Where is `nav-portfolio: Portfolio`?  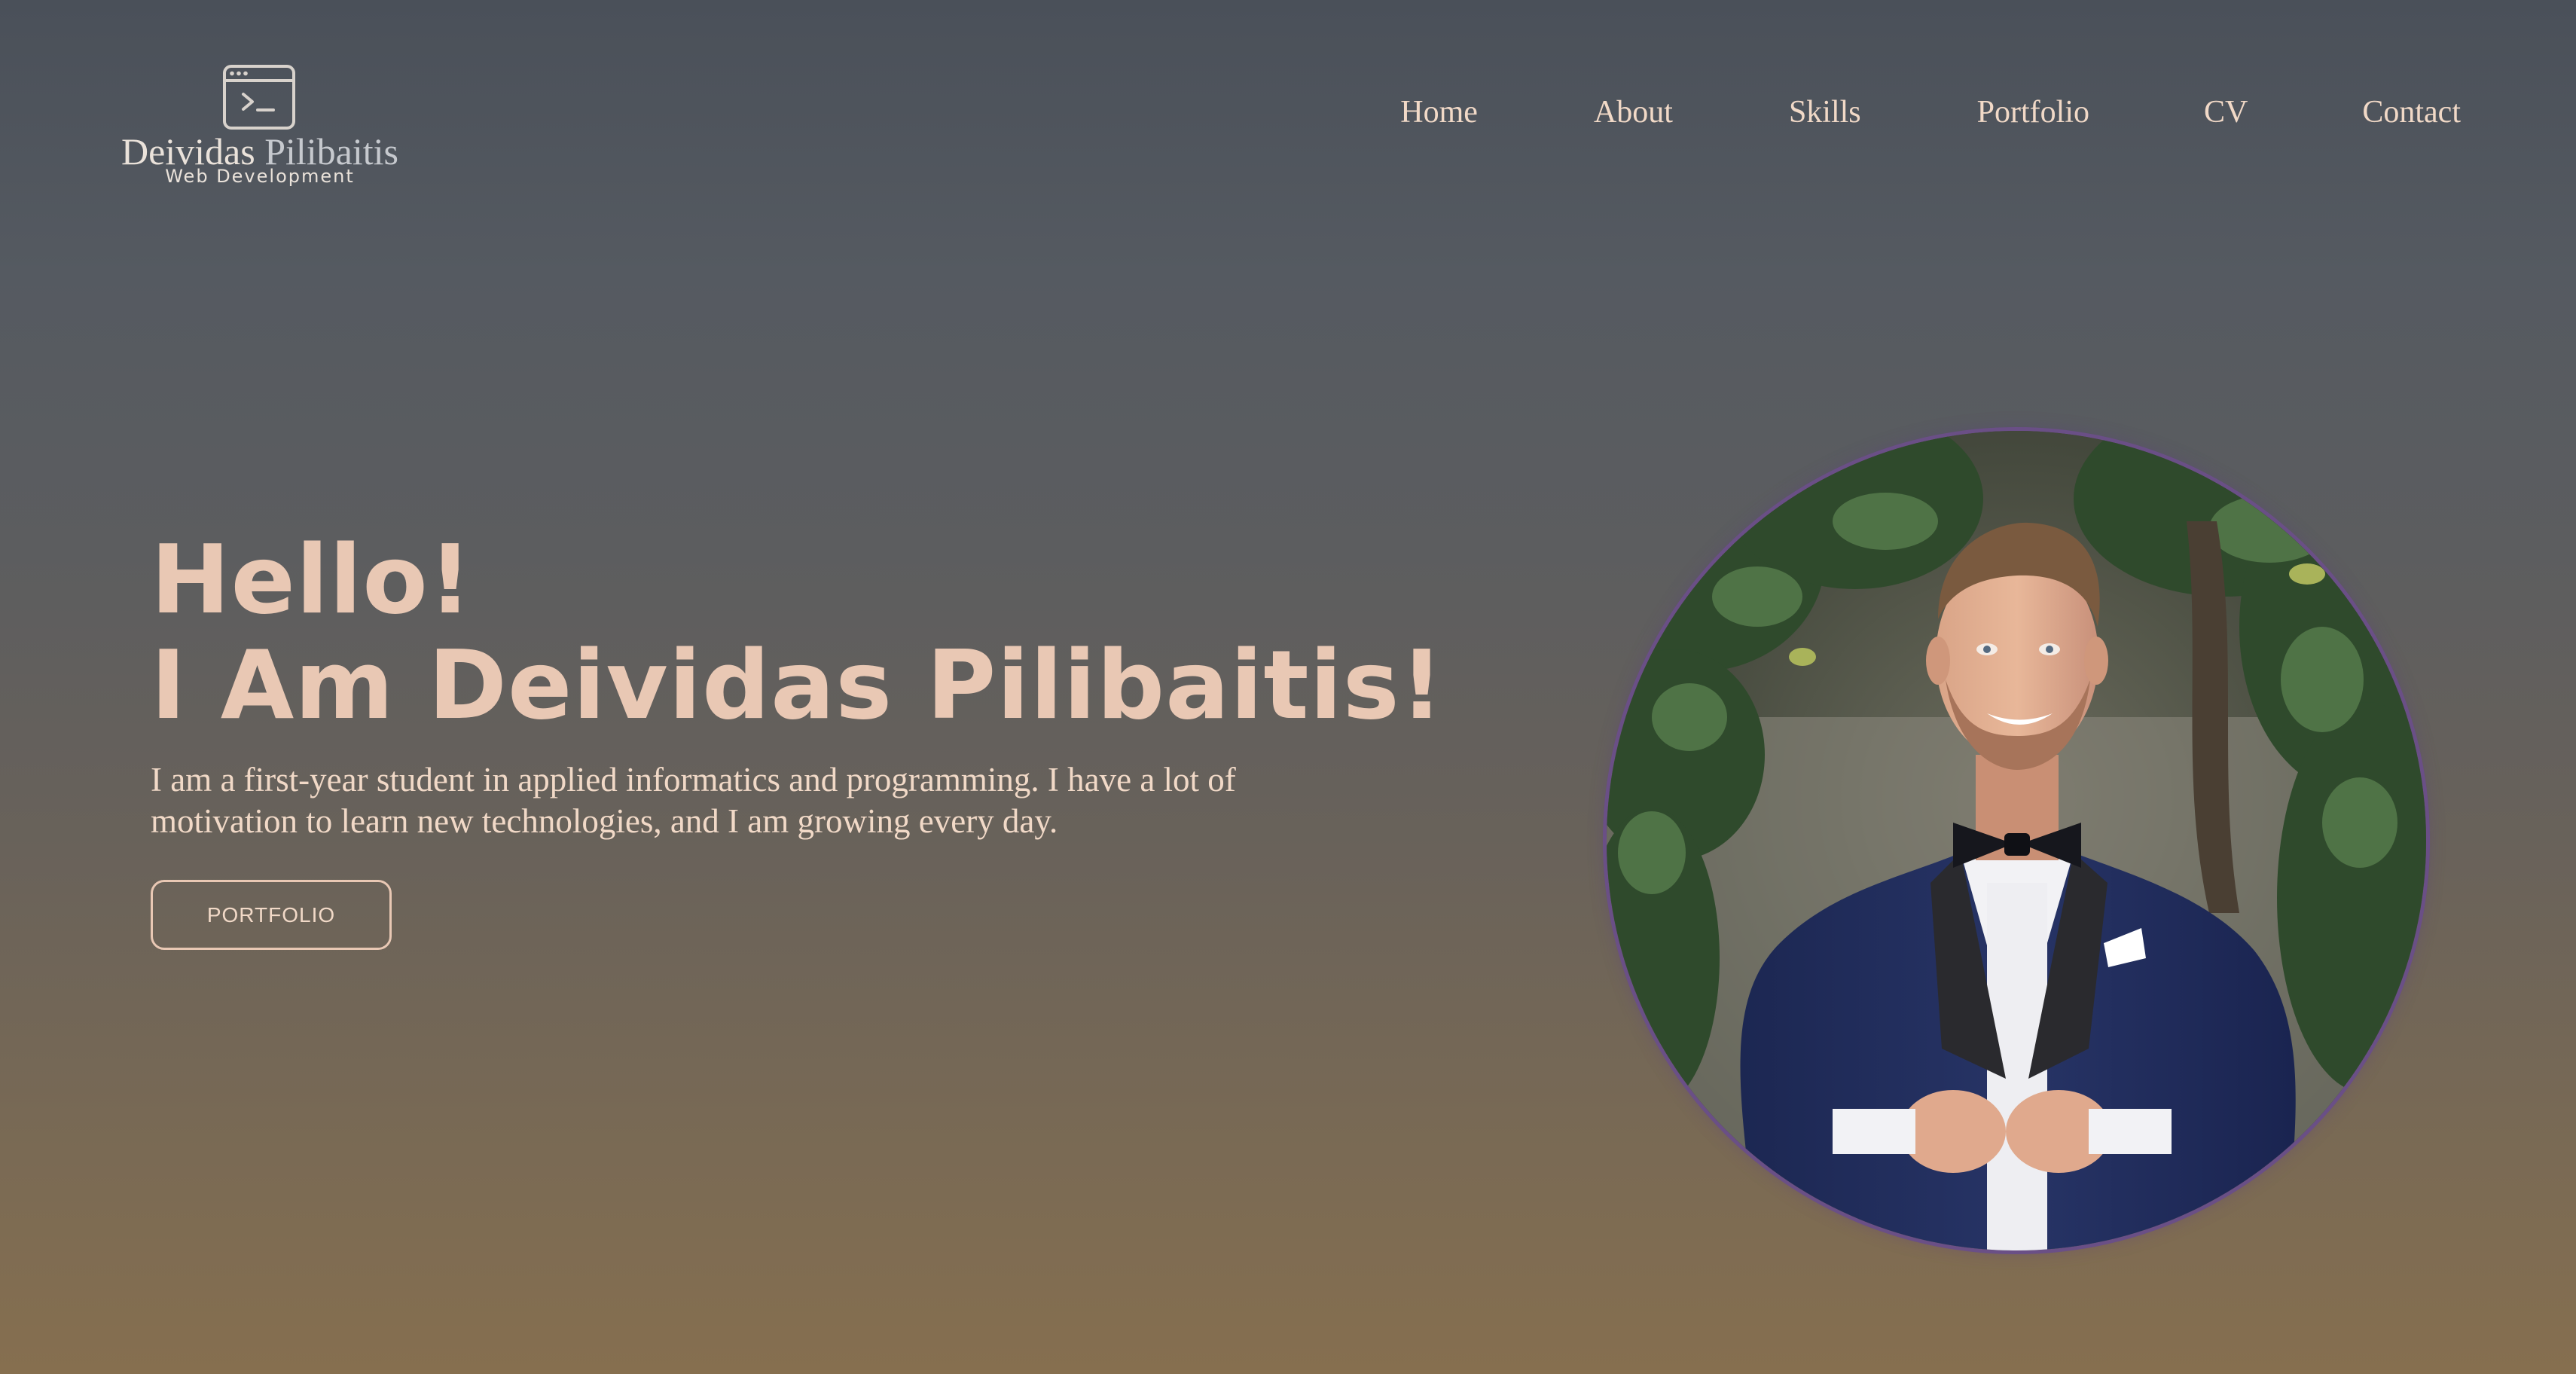 nav-portfolio: Portfolio is located at coordinates (2033, 112).